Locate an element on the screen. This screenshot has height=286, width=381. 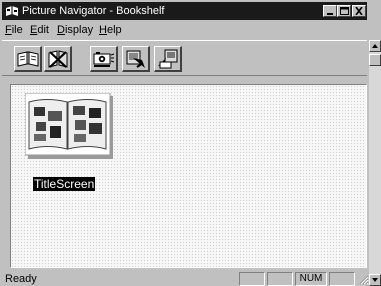
camera-button is located at coordinates (104, 59).